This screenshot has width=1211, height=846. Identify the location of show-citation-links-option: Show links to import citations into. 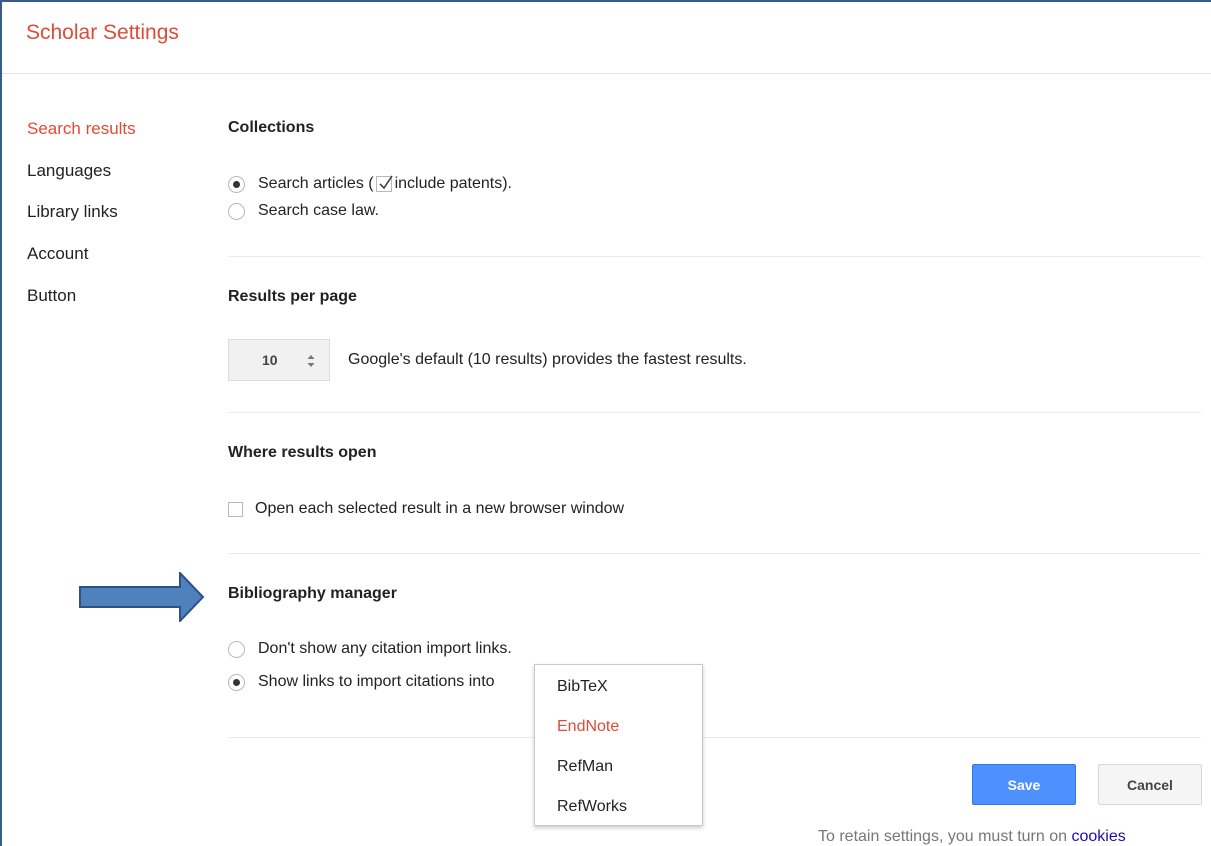
(361, 682).